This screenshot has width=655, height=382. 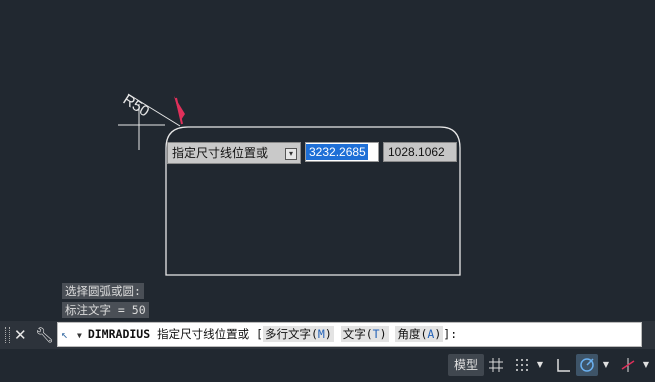 I want to click on dynamic-input-prompt: 指定尺寸线位置或 ▾, so click(x=234, y=153).